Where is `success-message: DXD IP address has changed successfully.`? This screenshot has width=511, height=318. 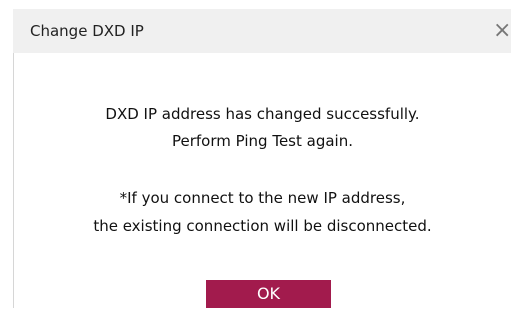 success-message: DXD IP address has changed successfully. is located at coordinates (262, 114).